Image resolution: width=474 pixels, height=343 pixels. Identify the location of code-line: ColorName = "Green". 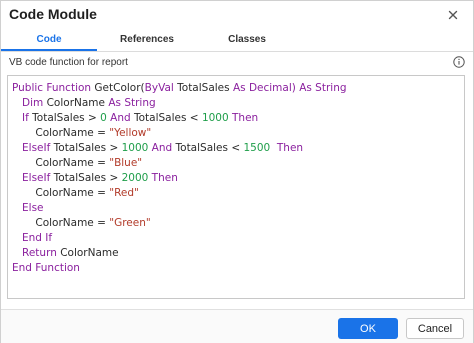
(236, 223).